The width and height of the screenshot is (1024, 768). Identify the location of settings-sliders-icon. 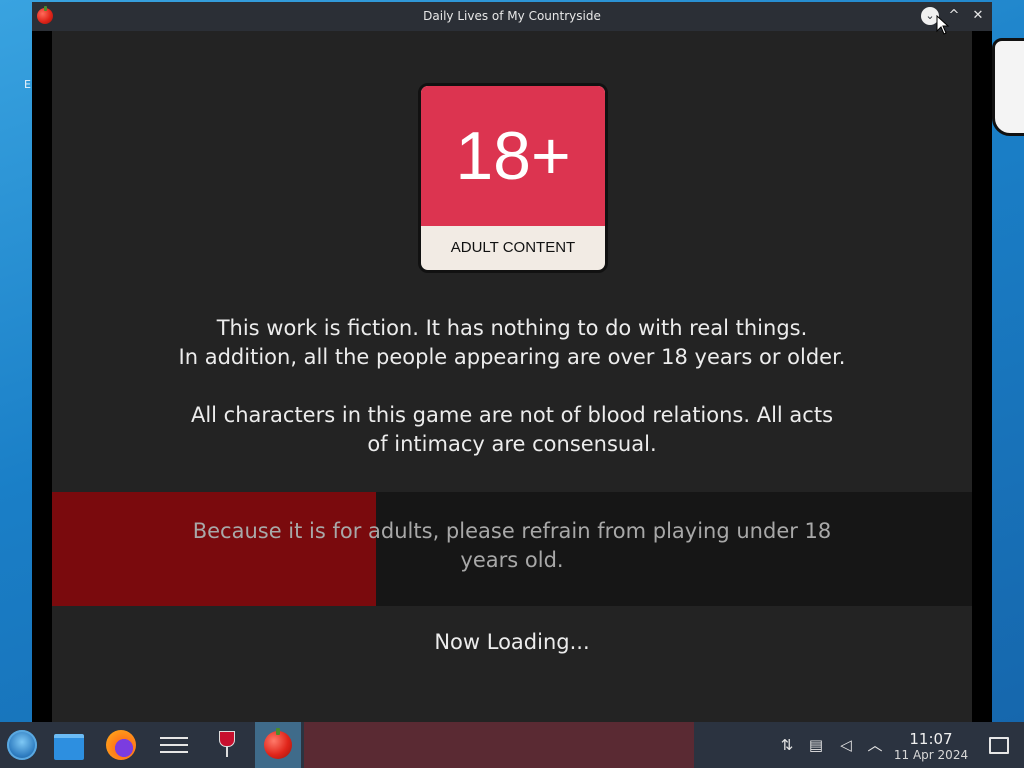
(174, 745).